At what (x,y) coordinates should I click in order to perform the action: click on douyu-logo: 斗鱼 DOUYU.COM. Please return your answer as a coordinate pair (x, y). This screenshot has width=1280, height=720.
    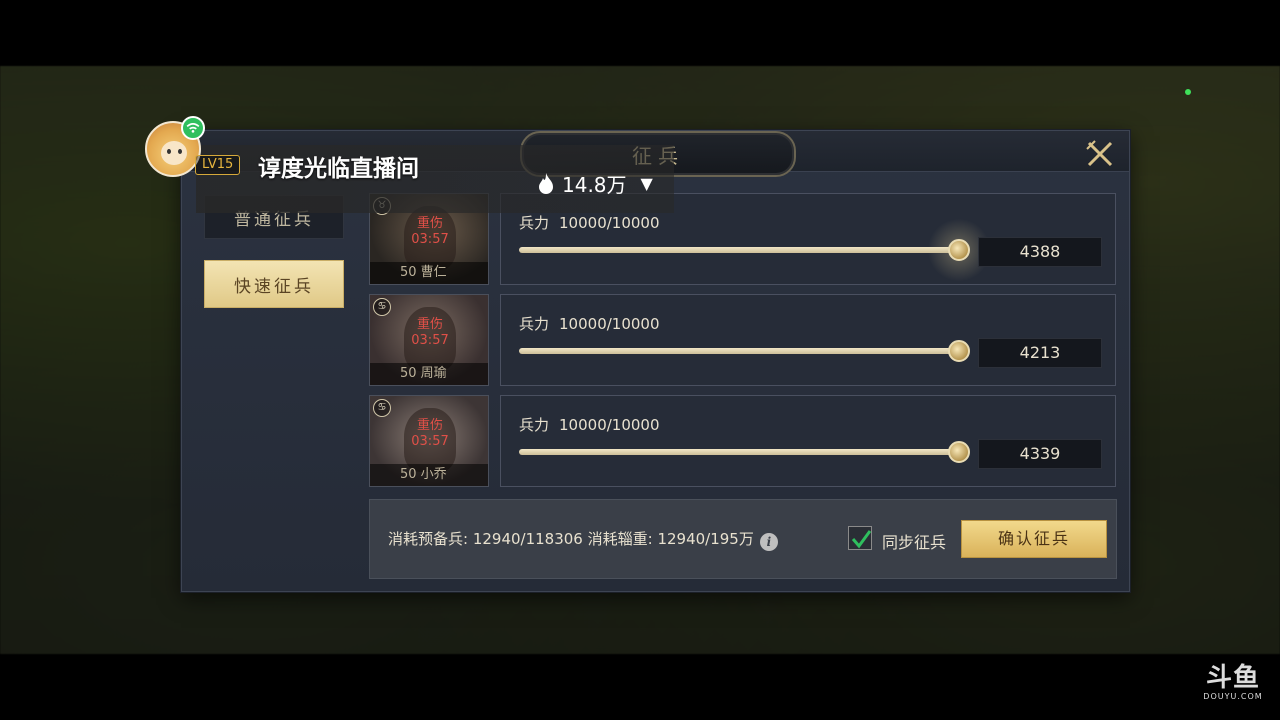
    Looking at the image, I should click on (1233, 682).